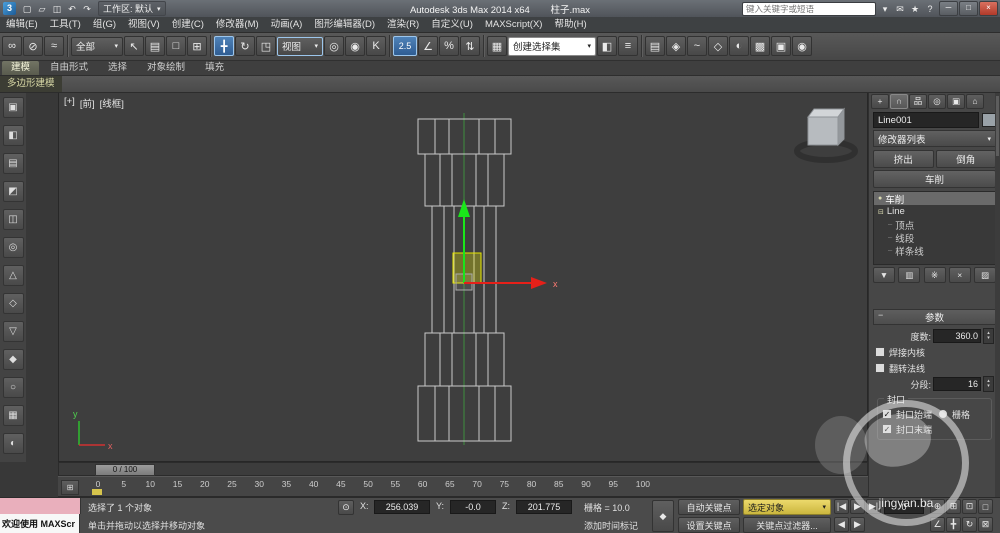 This screenshot has width=1000, height=533. What do you see at coordinates (166, 68) in the screenshot?
I see `ribbon-tab-object-paint: 对象绘制` at bounding box center [166, 68].